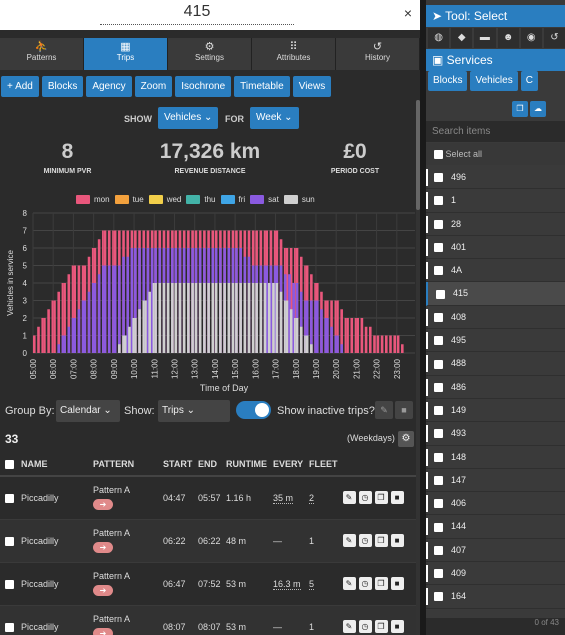 The width and height of the screenshot is (565, 635). I want to click on col-name: NAME, so click(52, 464).